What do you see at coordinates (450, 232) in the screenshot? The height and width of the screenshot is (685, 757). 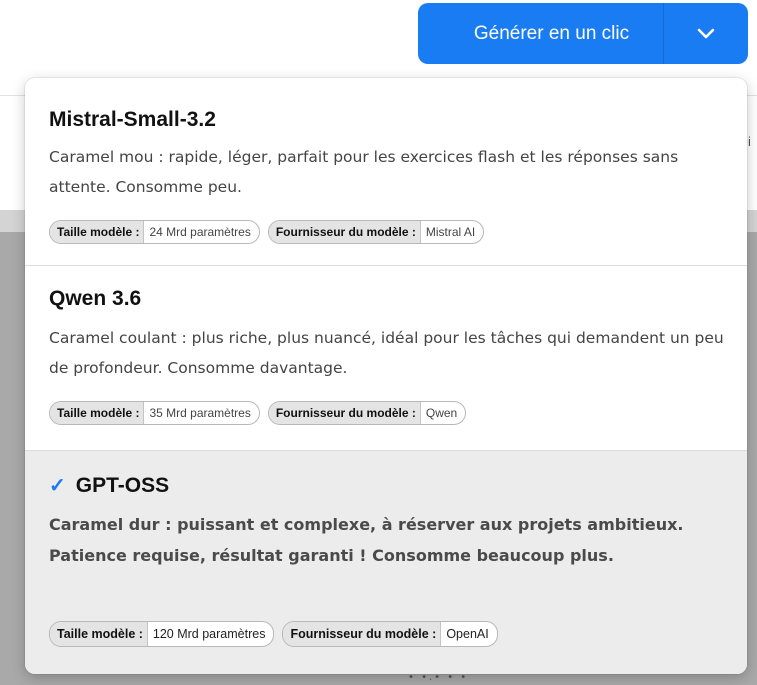 I see `tag-value: Mistral AI` at bounding box center [450, 232].